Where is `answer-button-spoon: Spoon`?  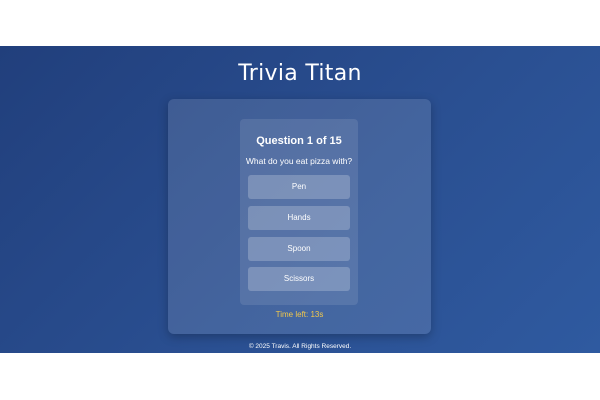 answer-button-spoon: Spoon is located at coordinates (299, 249).